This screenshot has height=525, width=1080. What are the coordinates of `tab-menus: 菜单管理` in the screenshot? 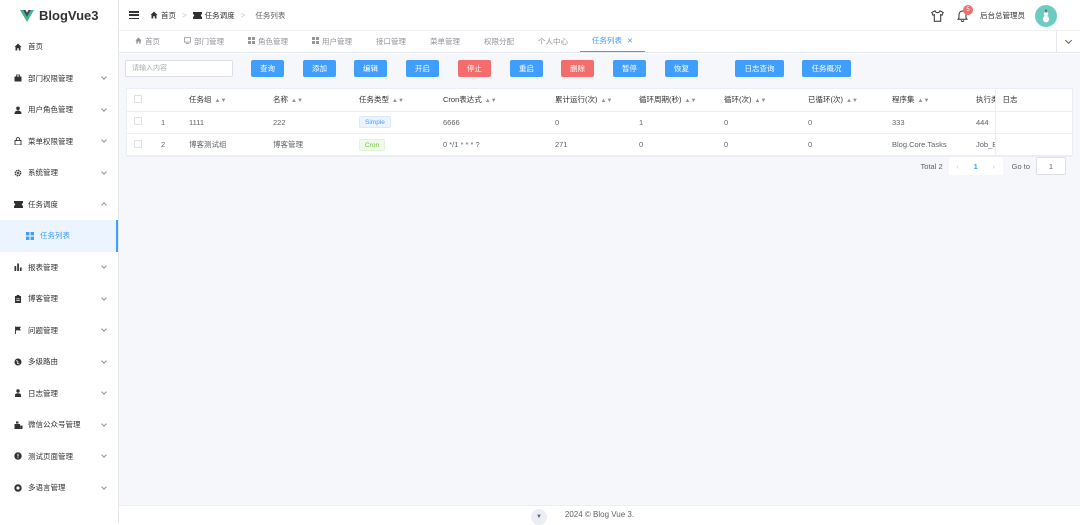 It's located at (445, 41).